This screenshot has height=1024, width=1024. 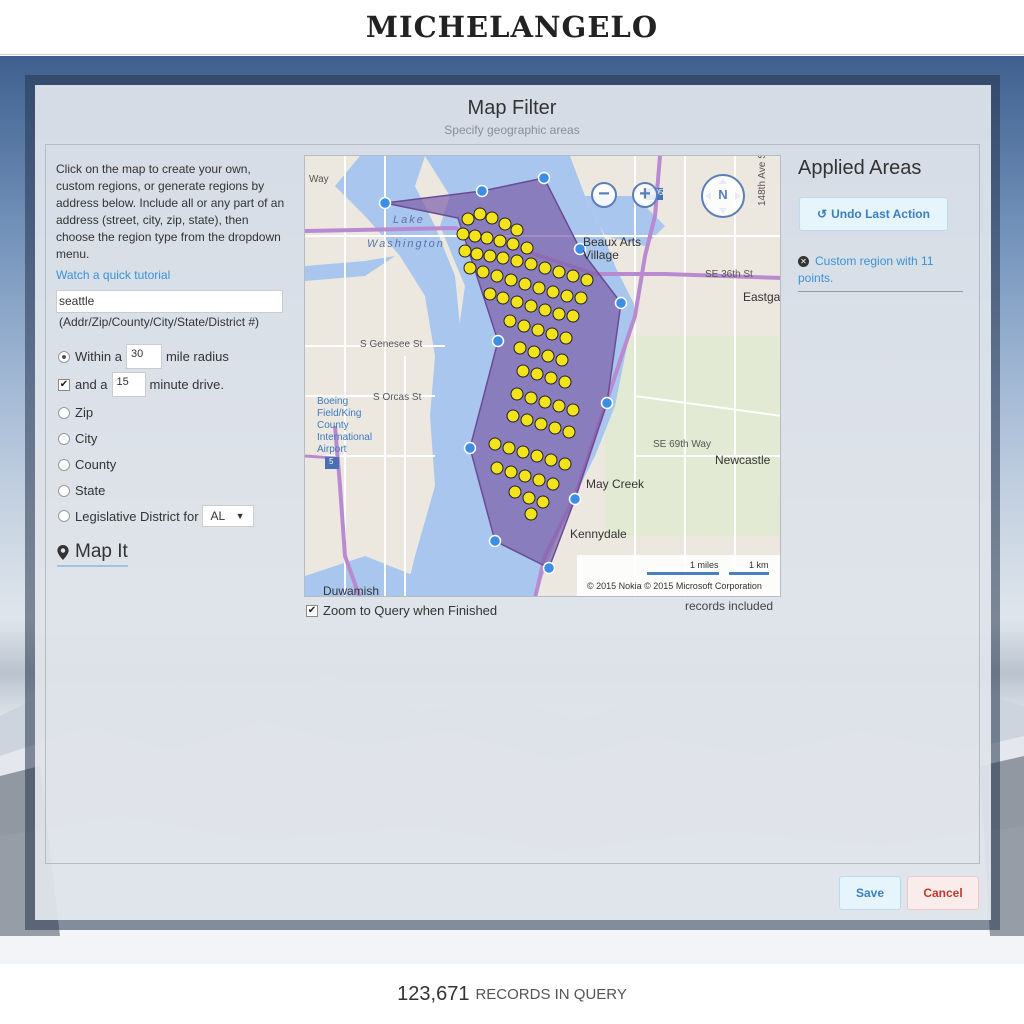 What do you see at coordinates (159, 322) in the screenshot?
I see `address-help-text: (Addr/Zip/County/City/State/District #)` at bounding box center [159, 322].